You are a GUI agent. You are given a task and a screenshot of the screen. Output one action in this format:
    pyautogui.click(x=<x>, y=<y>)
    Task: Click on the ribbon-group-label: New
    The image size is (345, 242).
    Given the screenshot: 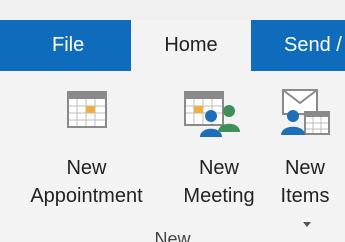 What is the action you would take?
    pyautogui.click(x=172, y=235)
    